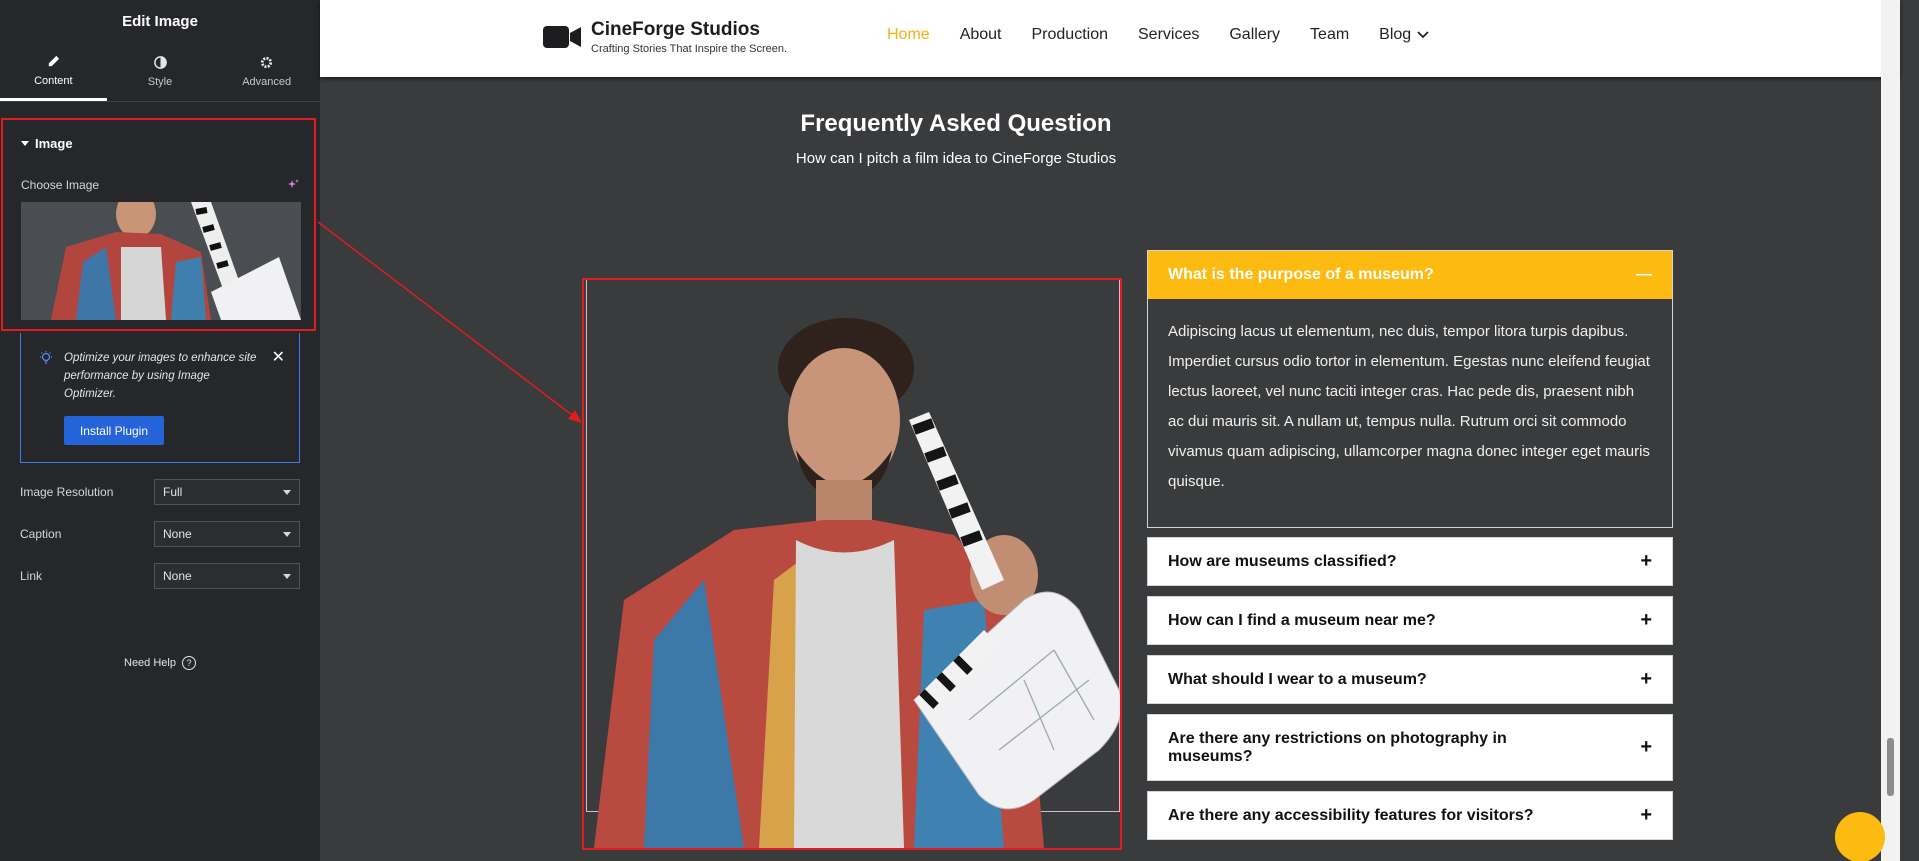  What do you see at coordinates (1395, 34) in the screenshot?
I see `nav-blog-label: Blog` at bounding box center [1395, 34].